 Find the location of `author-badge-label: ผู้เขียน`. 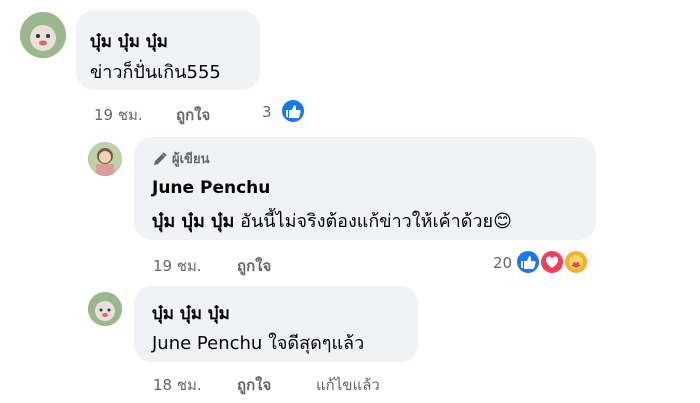

author-badge-label: ผู้เขียน is located at coordinates (191, 159).